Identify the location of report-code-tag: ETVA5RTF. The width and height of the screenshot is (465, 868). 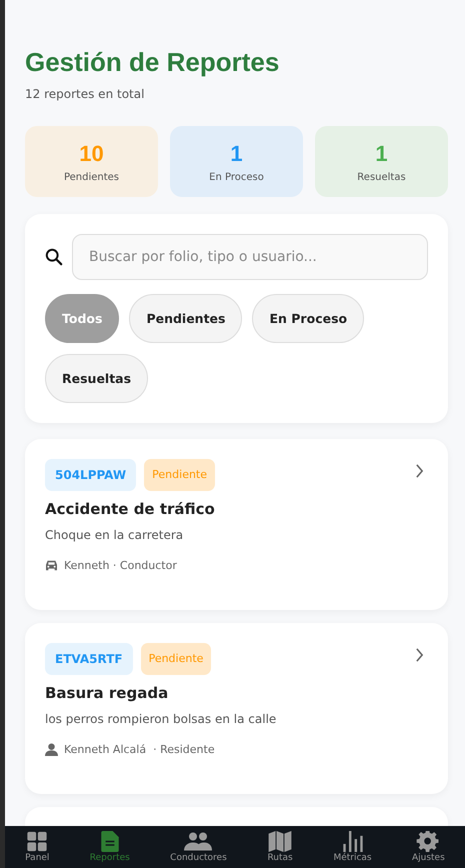
(89, 659).